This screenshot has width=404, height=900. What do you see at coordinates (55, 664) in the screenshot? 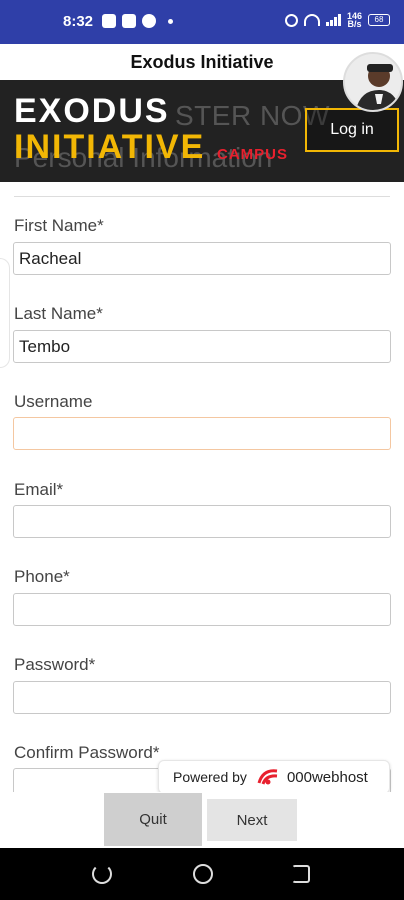
I see `password-label: Password*` at bounding box center [55, 664].